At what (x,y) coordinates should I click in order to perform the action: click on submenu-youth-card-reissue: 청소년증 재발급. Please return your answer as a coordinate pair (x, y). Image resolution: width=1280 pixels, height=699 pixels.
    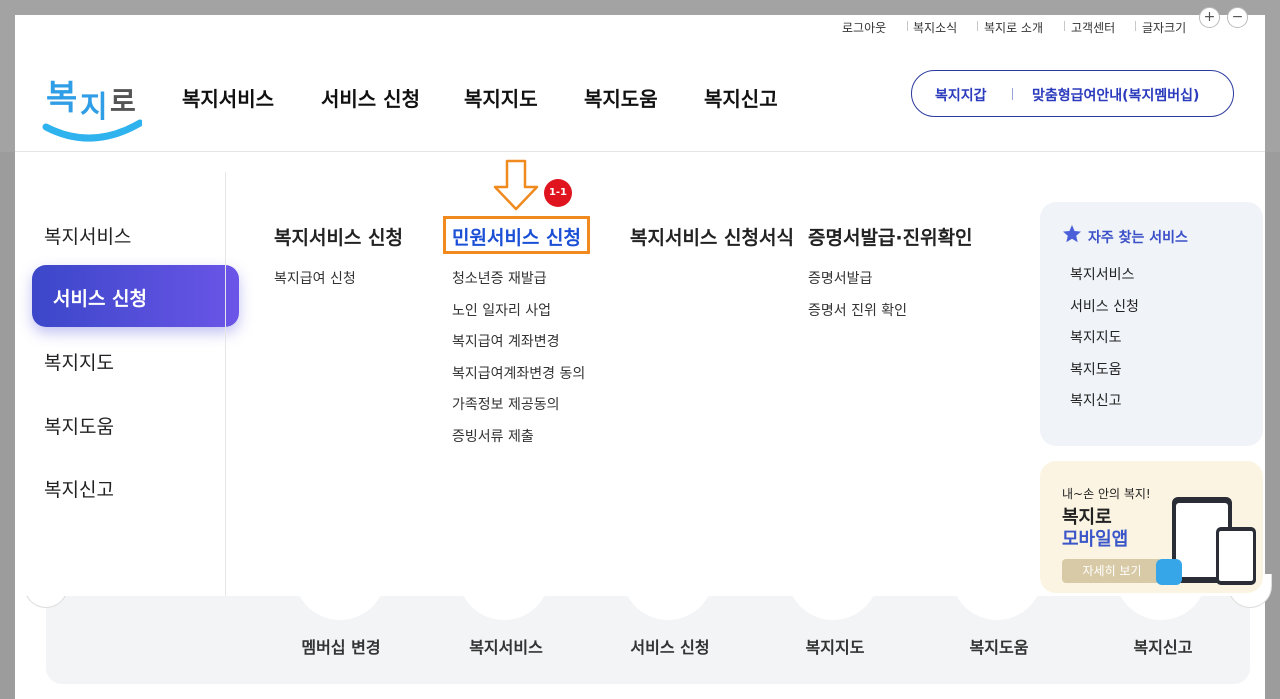
    Looking at the image, I should click on (499, 278).